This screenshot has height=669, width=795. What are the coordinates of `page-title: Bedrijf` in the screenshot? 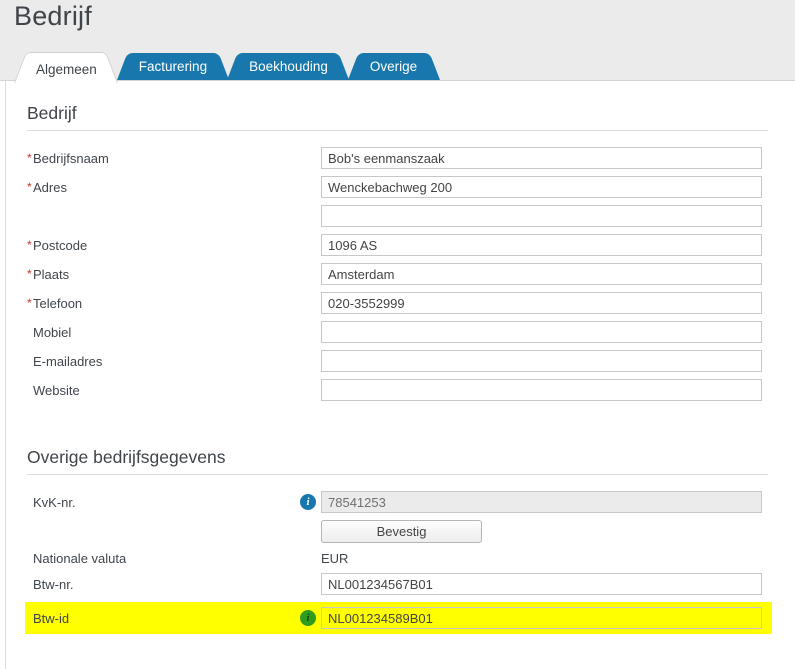 It's located at (53, 16).